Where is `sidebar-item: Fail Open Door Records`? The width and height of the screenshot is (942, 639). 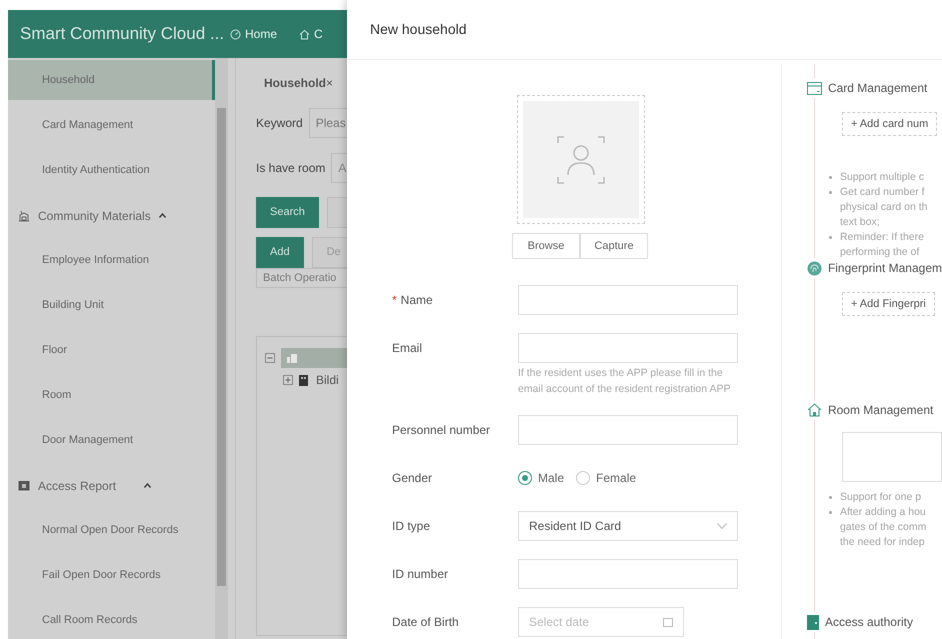 sidebar-item: Fail Open Door Records is located at coordinates (111, 575).